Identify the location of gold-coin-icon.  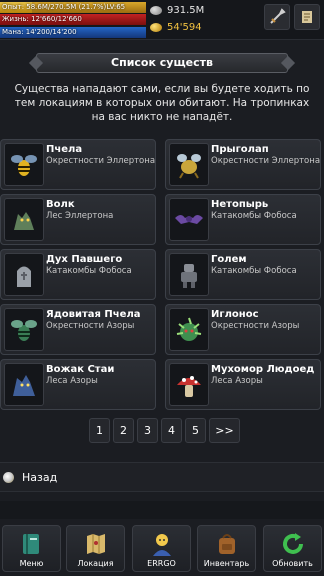
(156, 27).